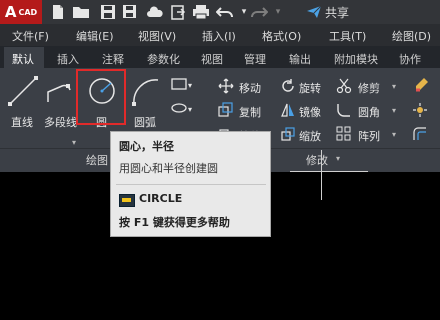 The image size is (440, 320). I want to click on save-icon, so click(108, 12).